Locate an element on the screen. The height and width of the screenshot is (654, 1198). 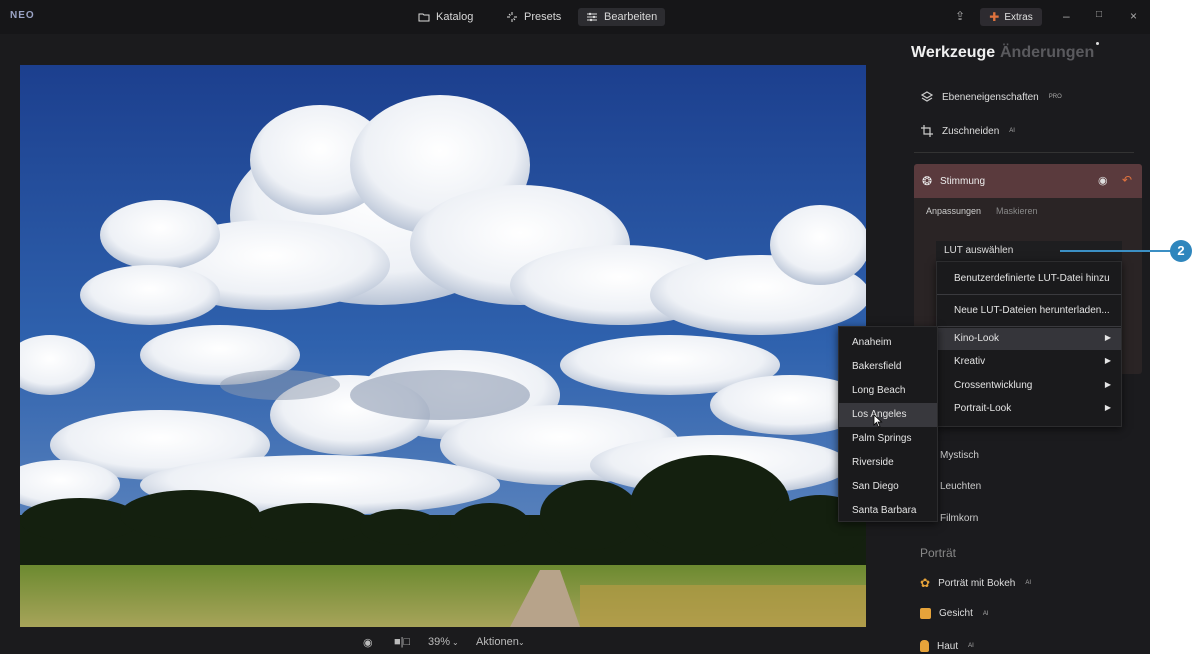
actions-button: Aktionen is located at coordinates (497, 642).